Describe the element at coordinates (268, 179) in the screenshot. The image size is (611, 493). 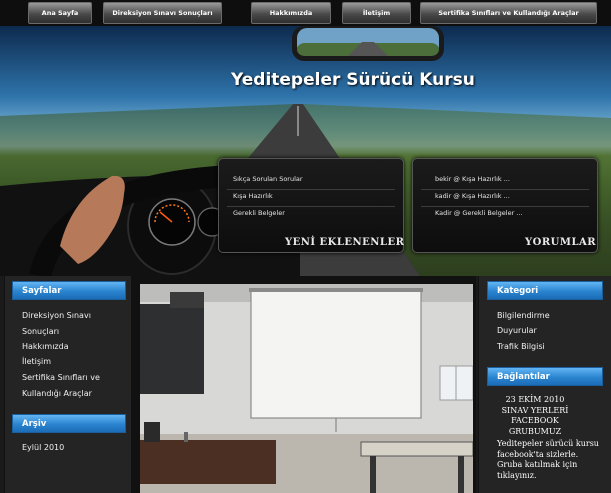
I see `new-item-link: Sıkça Sorulan Sorular` at that location.